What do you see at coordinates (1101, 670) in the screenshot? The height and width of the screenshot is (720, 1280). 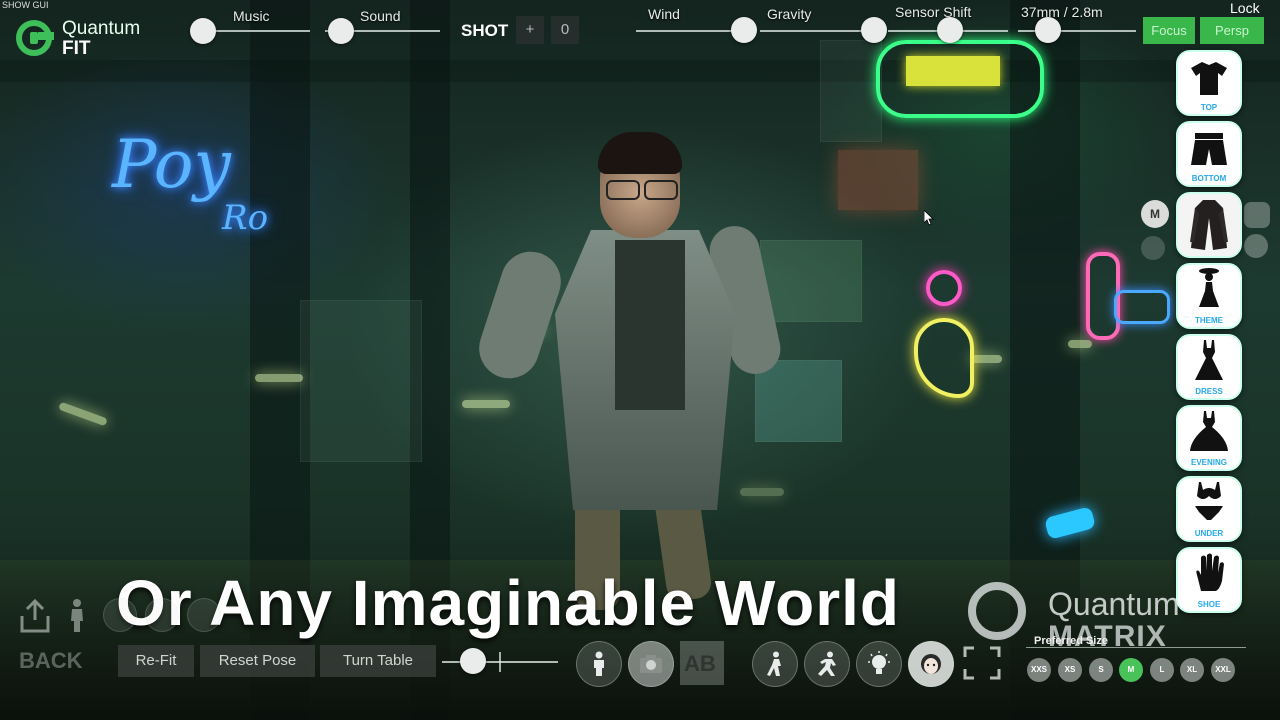 I see `size-option-s: S` at bounding box center [1101, 670].